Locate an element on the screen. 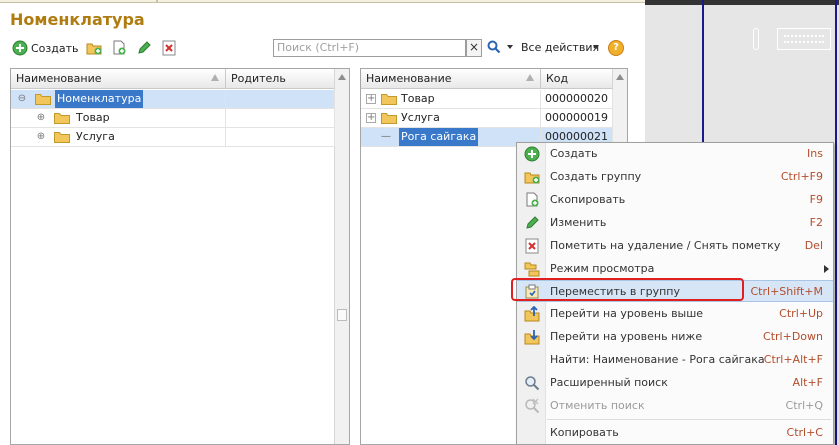  view-mode-icon is located at coordinates (532, 269).